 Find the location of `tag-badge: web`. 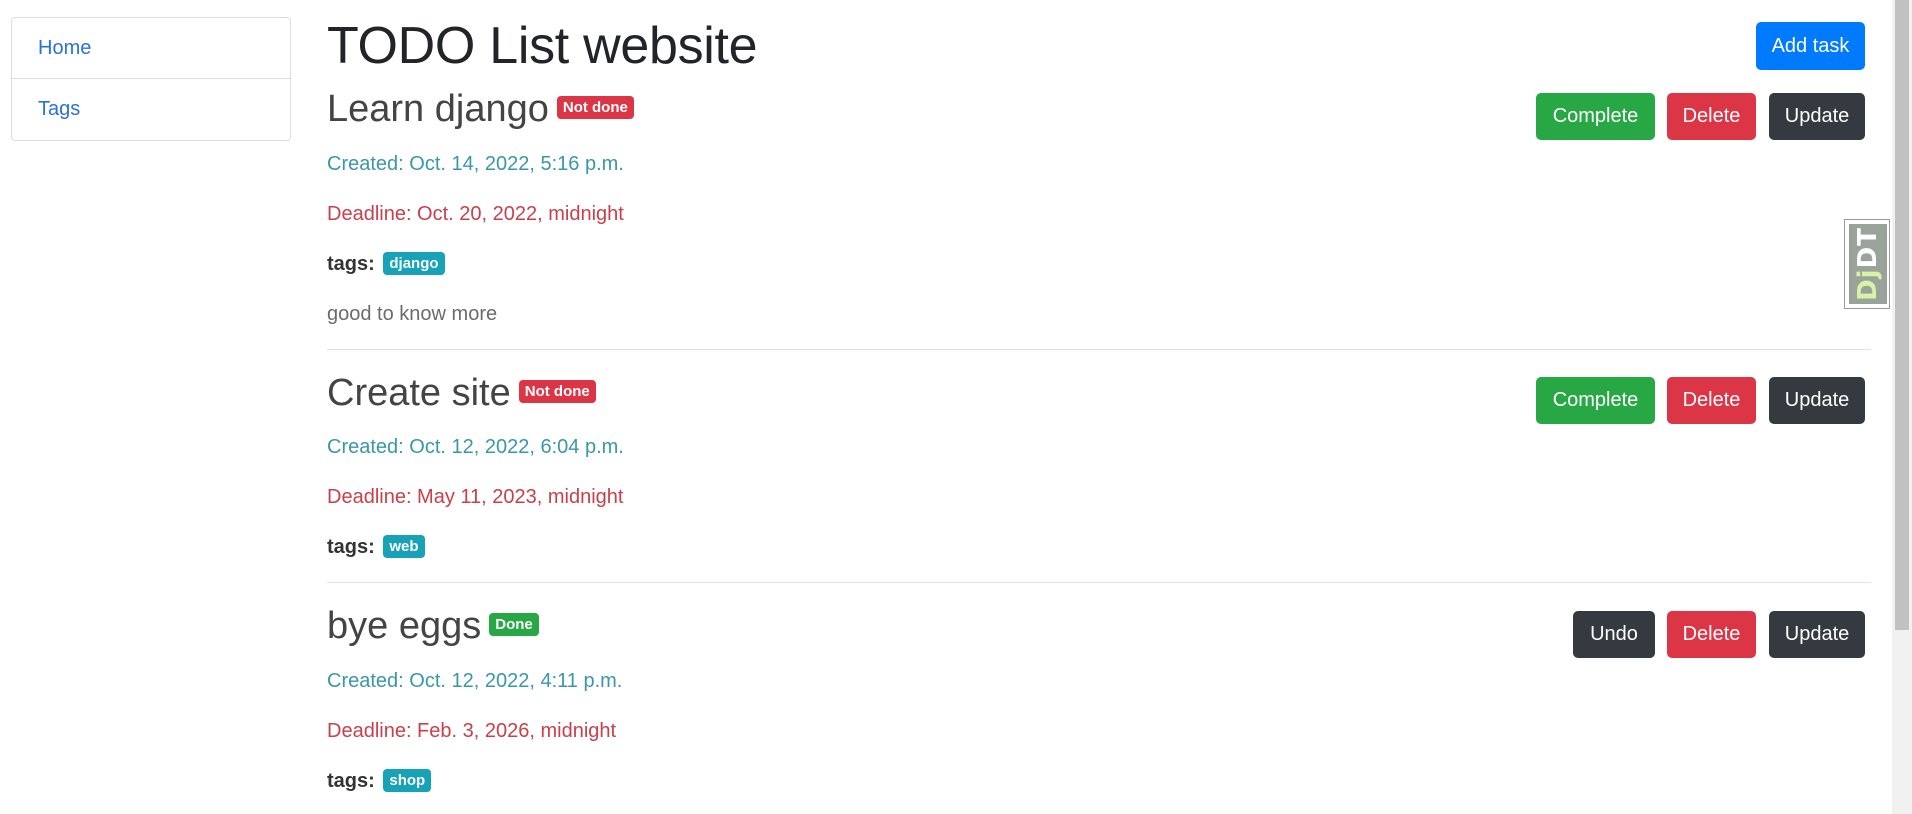

tag-badge: web is located at coordinates (404, 546).